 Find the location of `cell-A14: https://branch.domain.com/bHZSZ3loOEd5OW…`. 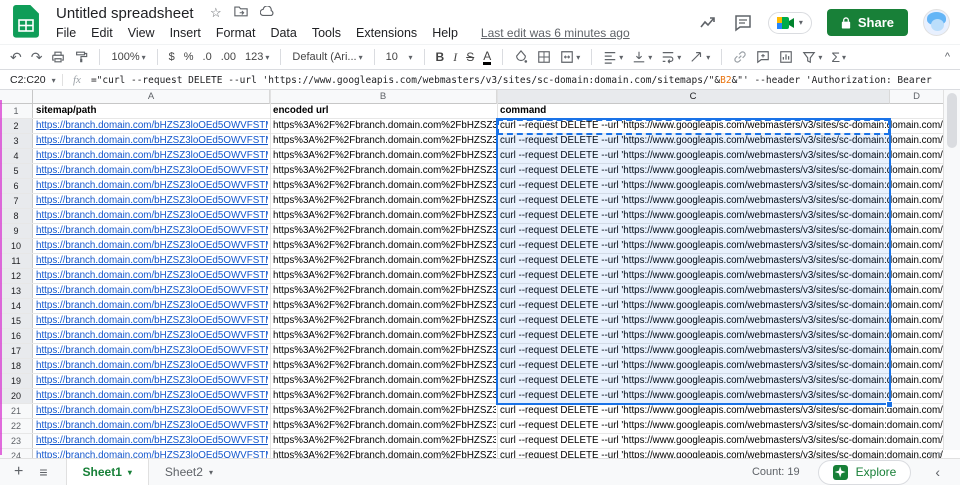

cell-A14: https://branch.domain.com/bHZSZ3loOEd5OW… is located at coordinates (152, 306).